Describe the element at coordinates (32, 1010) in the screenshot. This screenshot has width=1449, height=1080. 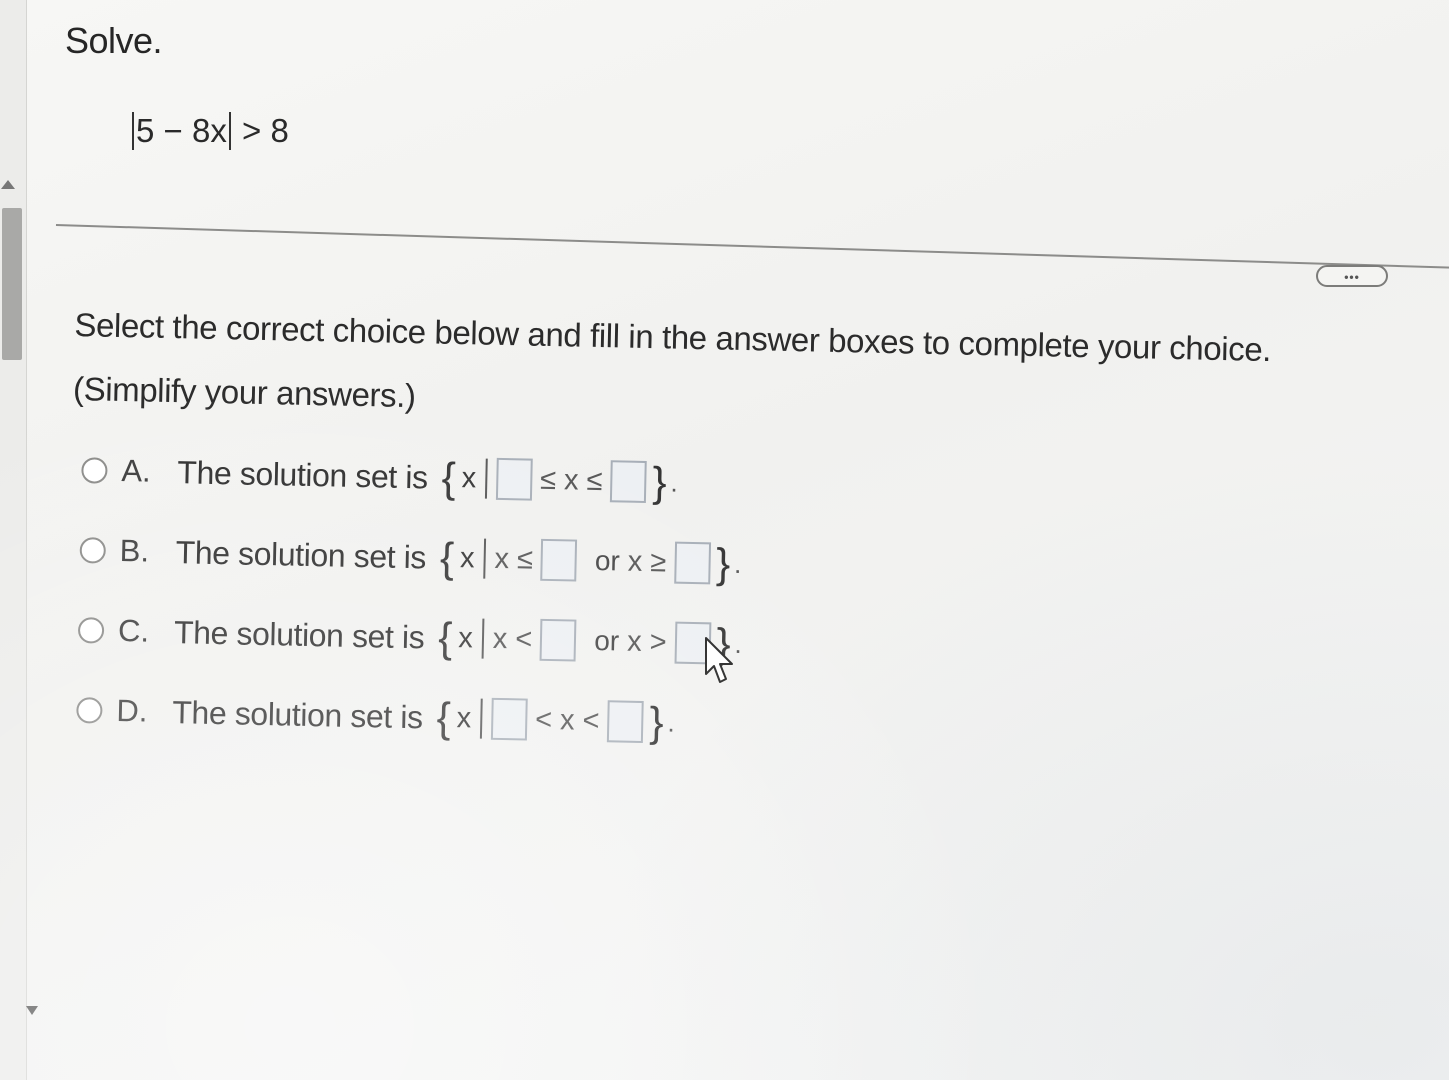
I see `scroll-down-arrow-icon` at that location.